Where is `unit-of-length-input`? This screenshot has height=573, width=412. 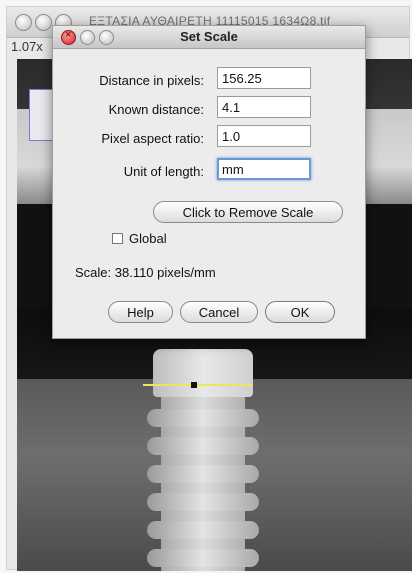 unit-of-length-input is located at coordinates (264, 169).